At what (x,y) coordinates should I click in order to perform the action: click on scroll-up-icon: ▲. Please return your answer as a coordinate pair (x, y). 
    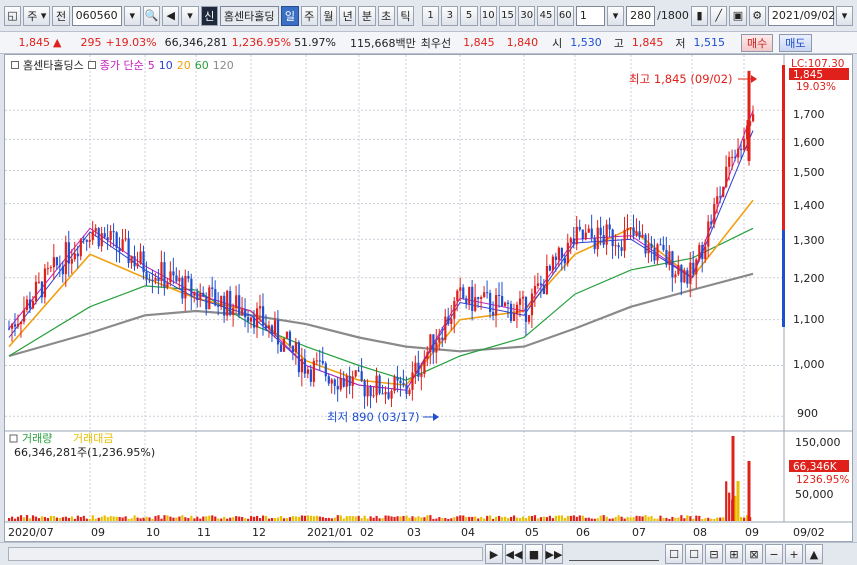
    Looking at the image, I should click on (814, 554).